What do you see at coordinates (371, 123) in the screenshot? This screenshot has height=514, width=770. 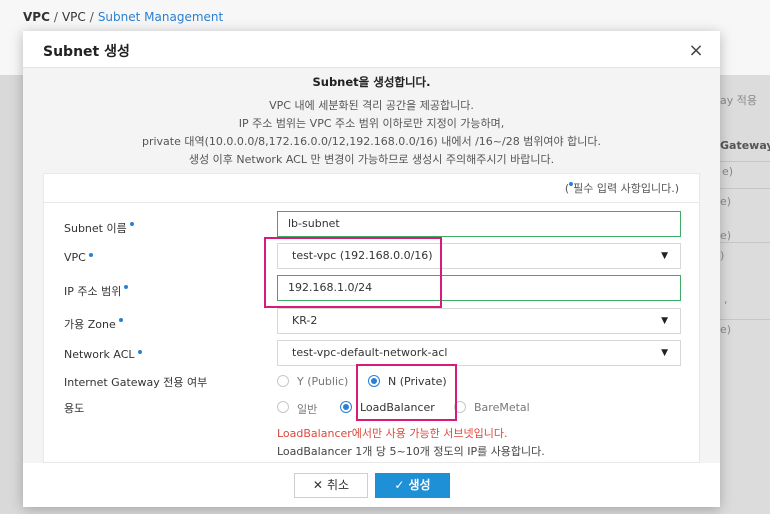 I see `intro-line: IP 주소 범위는 VPC 주소 범위 이하로만 지정이 가능하며,` at bounding box center [371, 123].